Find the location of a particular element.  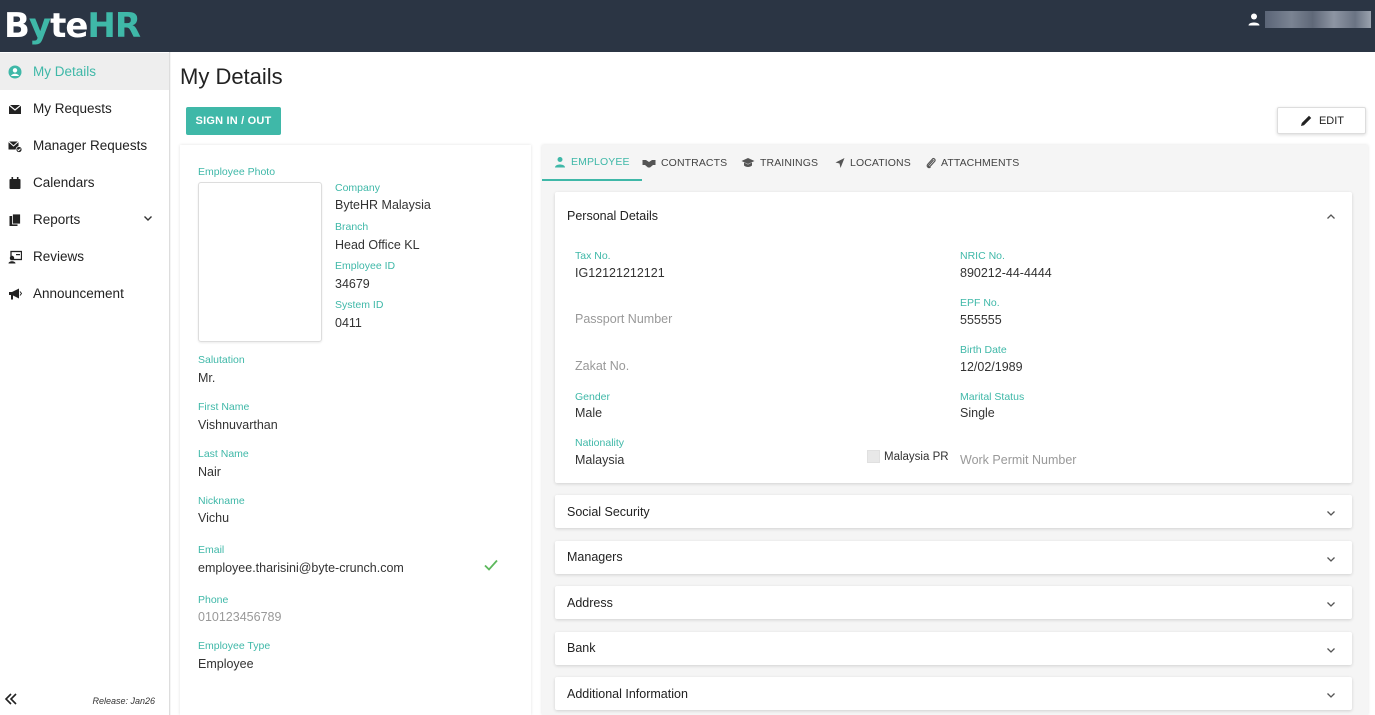

marital-status-label: Marital Status is located at coordinates (992, 397).